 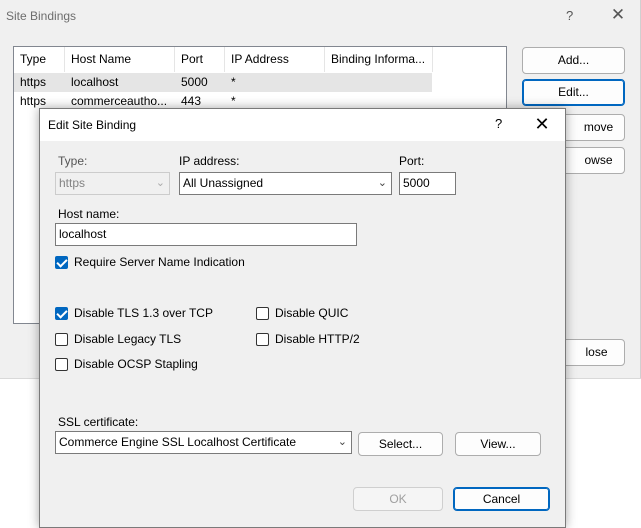 What do you see at coordinates (412, 161) in the screenshot?
I see `port-label: Port:` at bounding box center [412, 161].